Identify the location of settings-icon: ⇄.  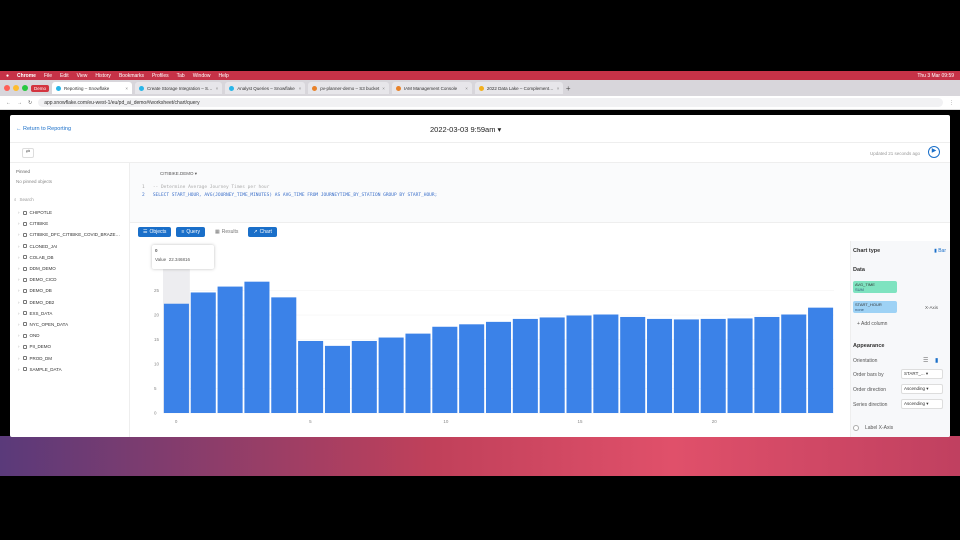
(28, 153).